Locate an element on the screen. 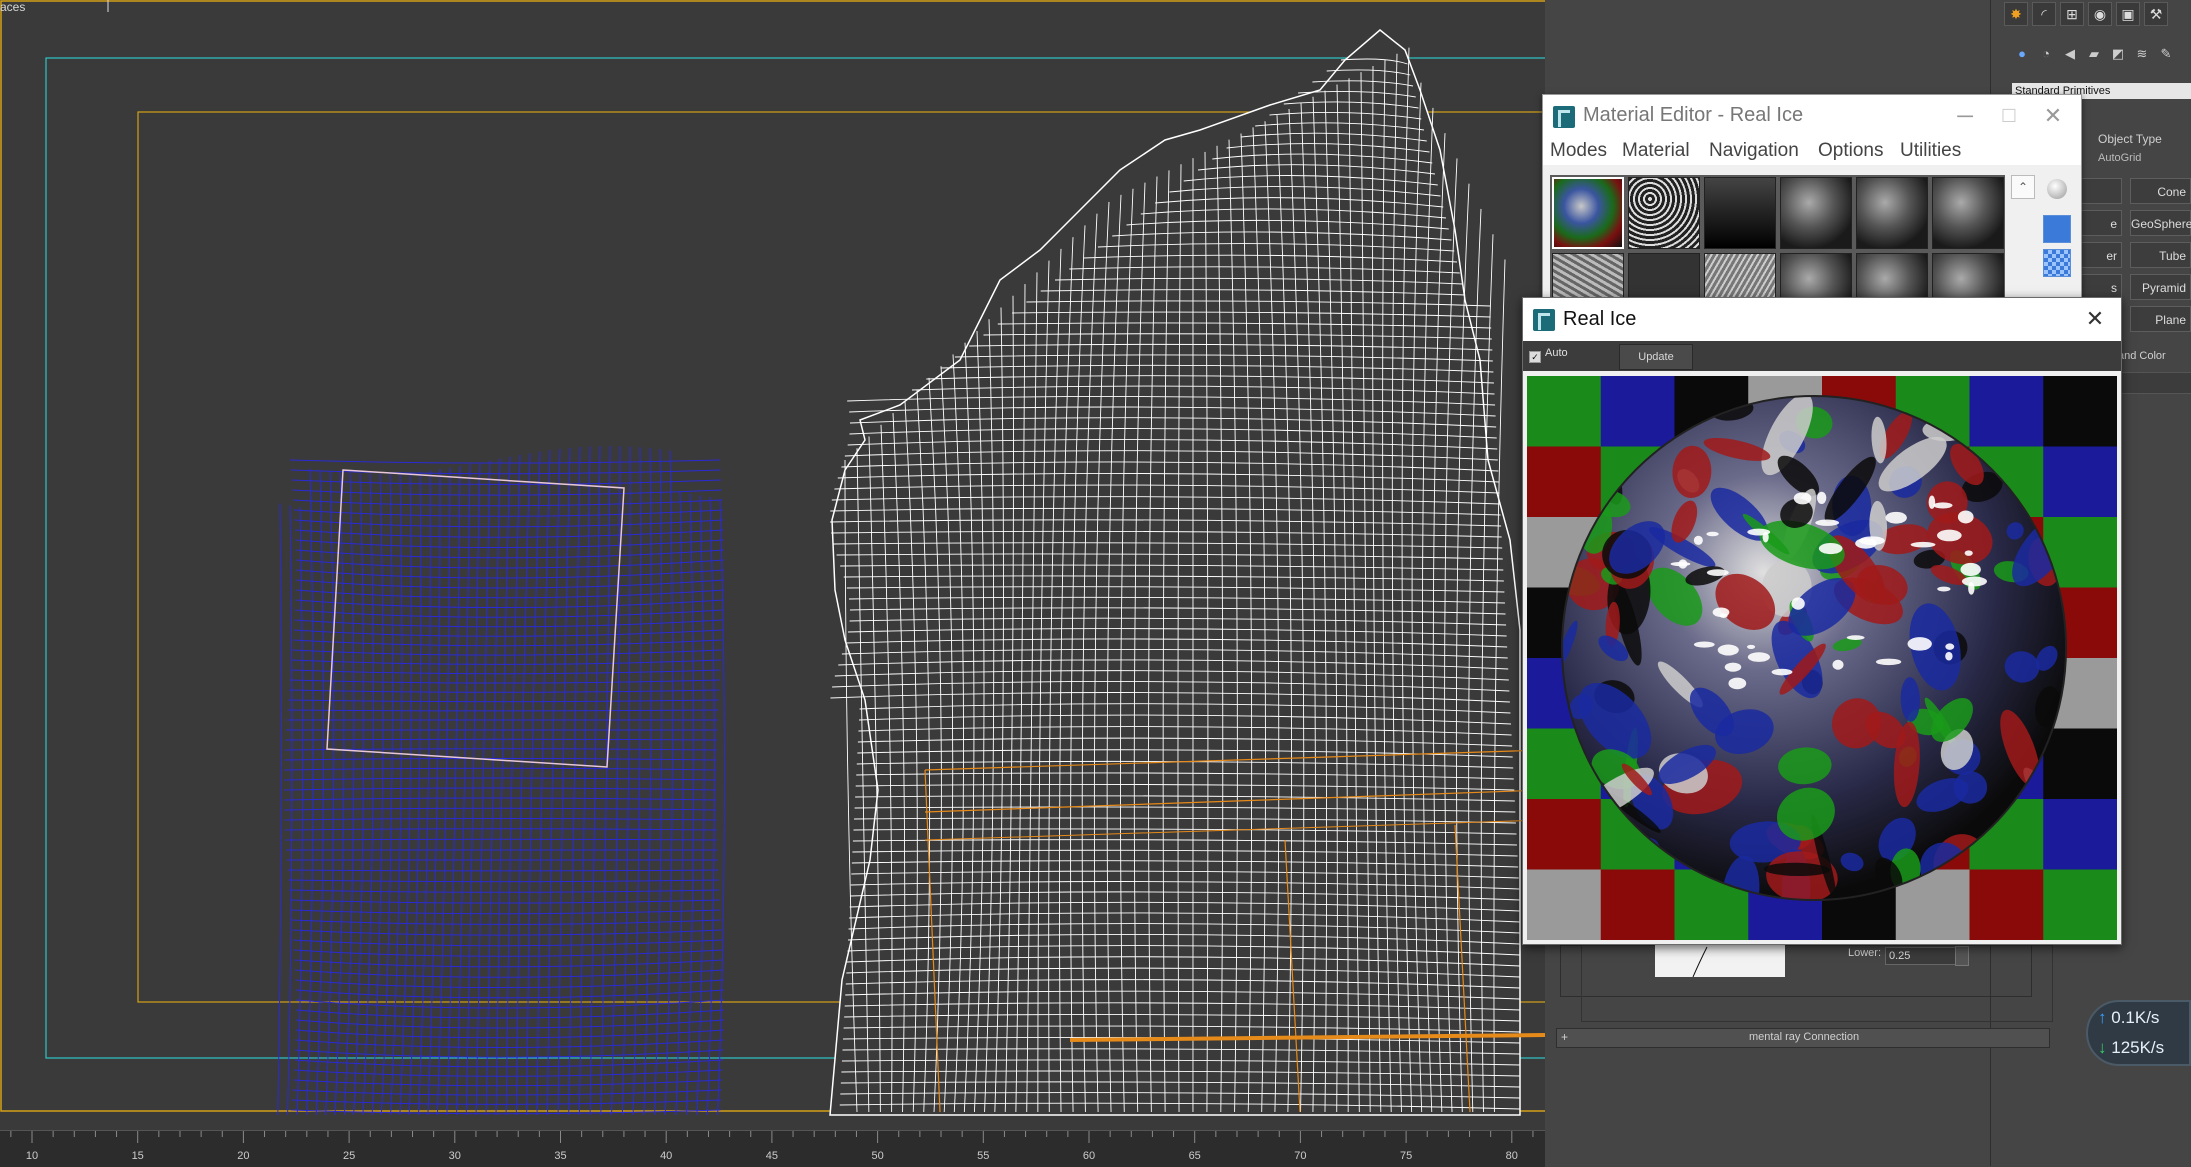  object-button-left-3: er is located at coordinates (2101, 255).